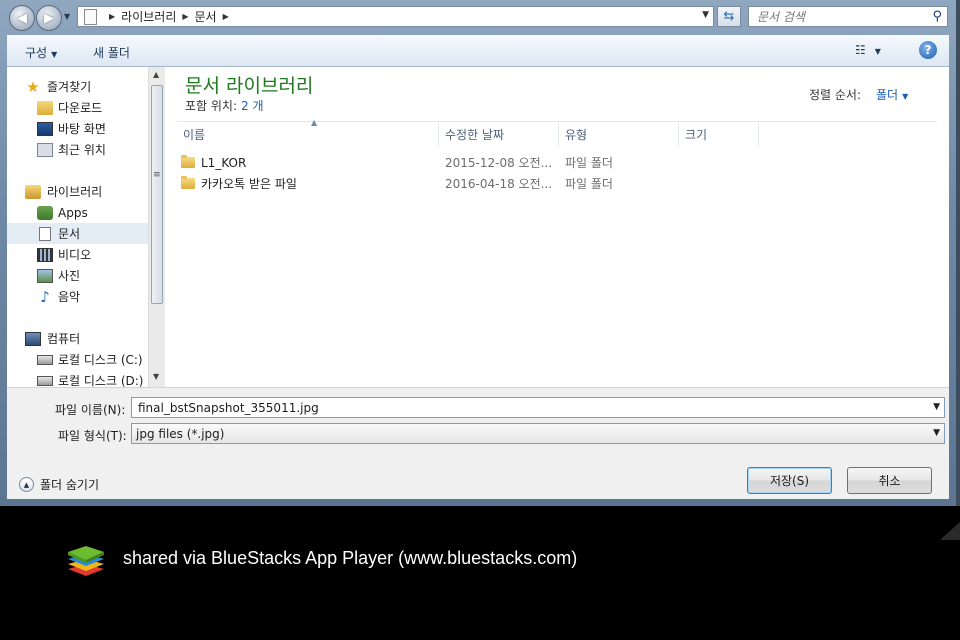 The height and width of the screenshot is (640, 960). I want to click on arrow-right-icon: ▶, so click(49, 18).